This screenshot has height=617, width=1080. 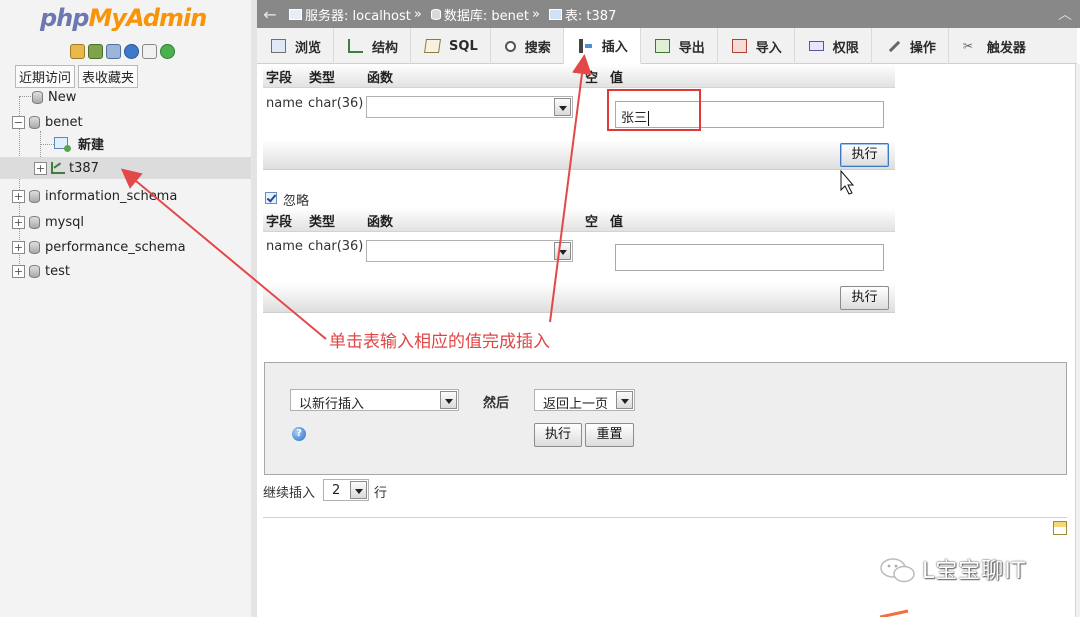 What do you see at coordinates (864, 298) in the screenshot?
I see `execute-button-2: 执行` at bounding box center [864, 298].